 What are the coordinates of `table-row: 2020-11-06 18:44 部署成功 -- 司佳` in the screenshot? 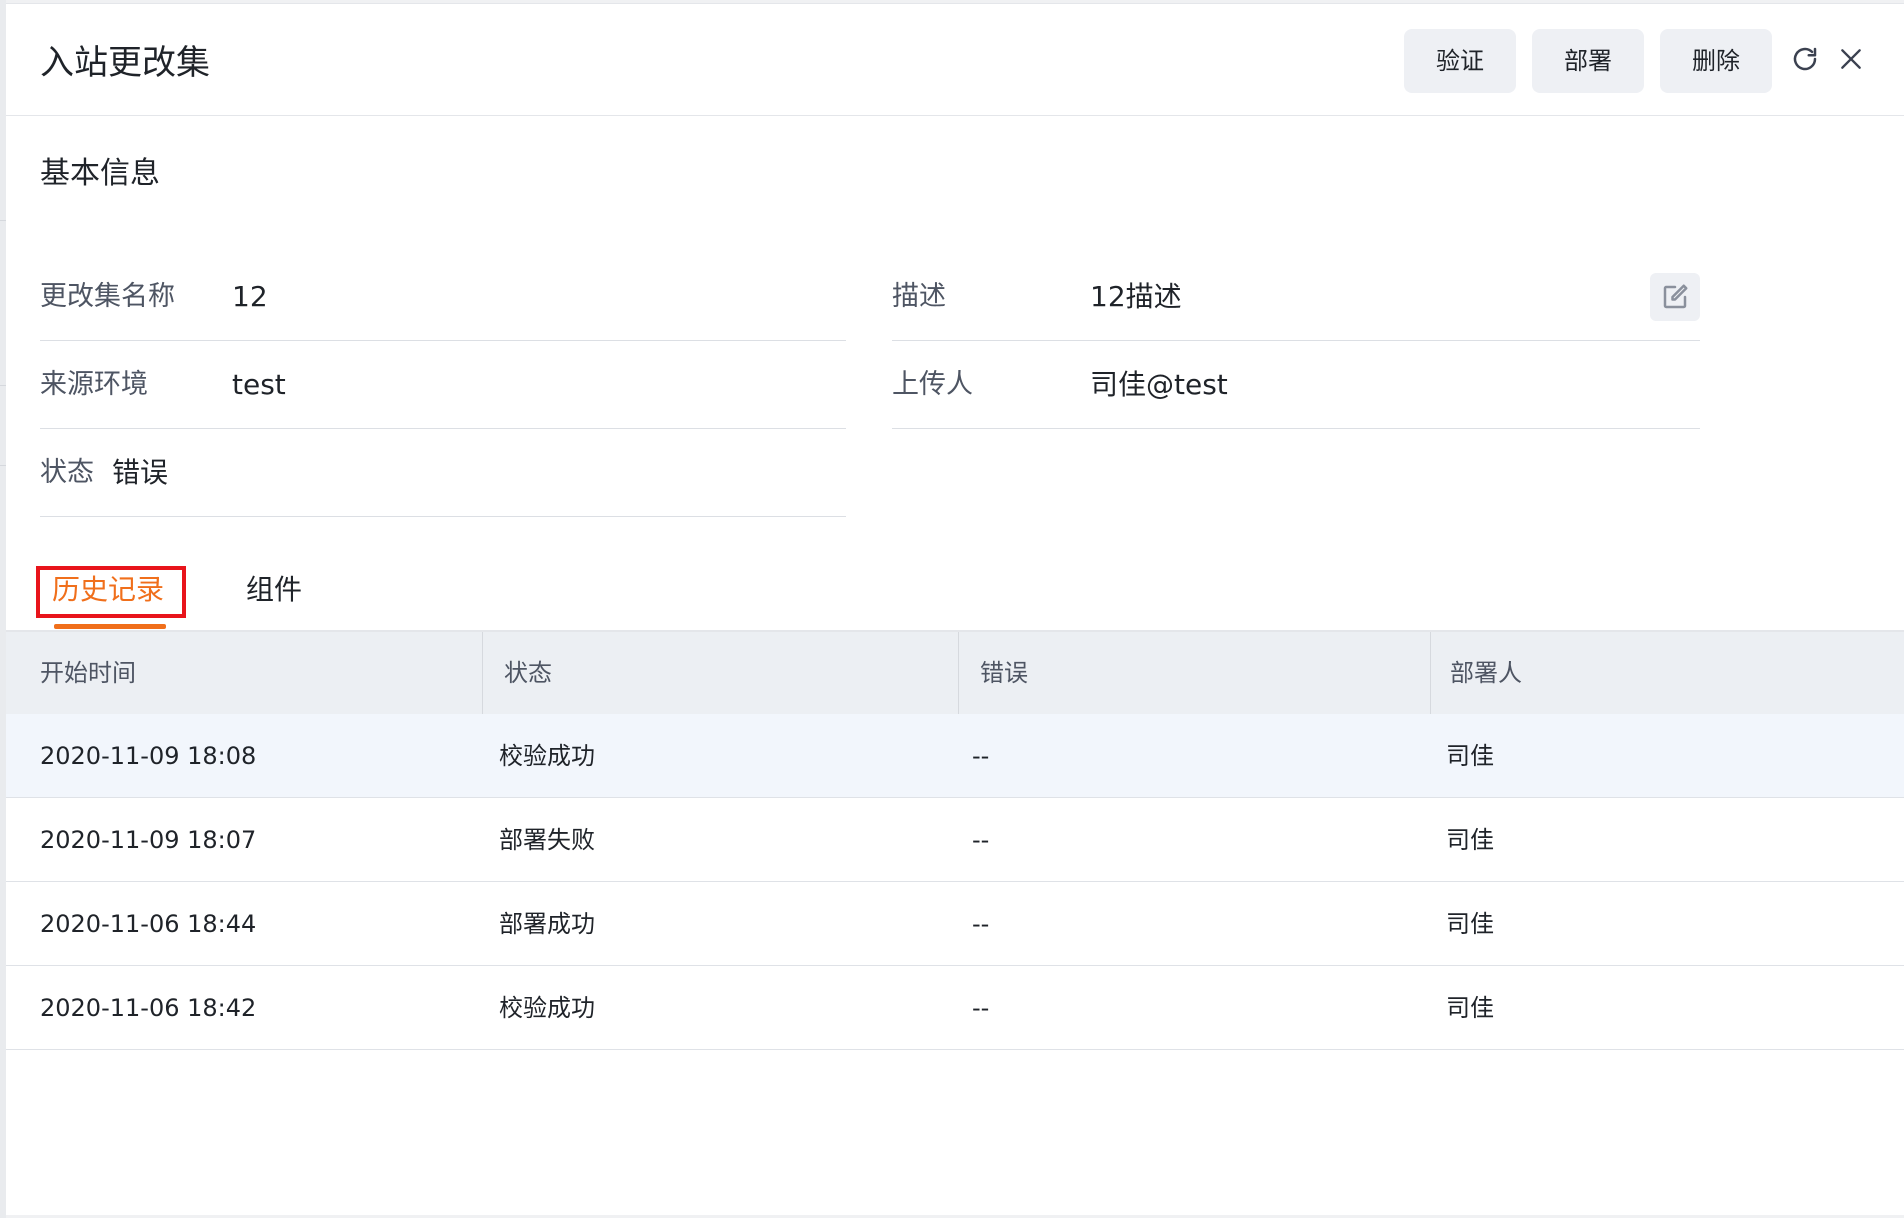 It's located at (955, 924).